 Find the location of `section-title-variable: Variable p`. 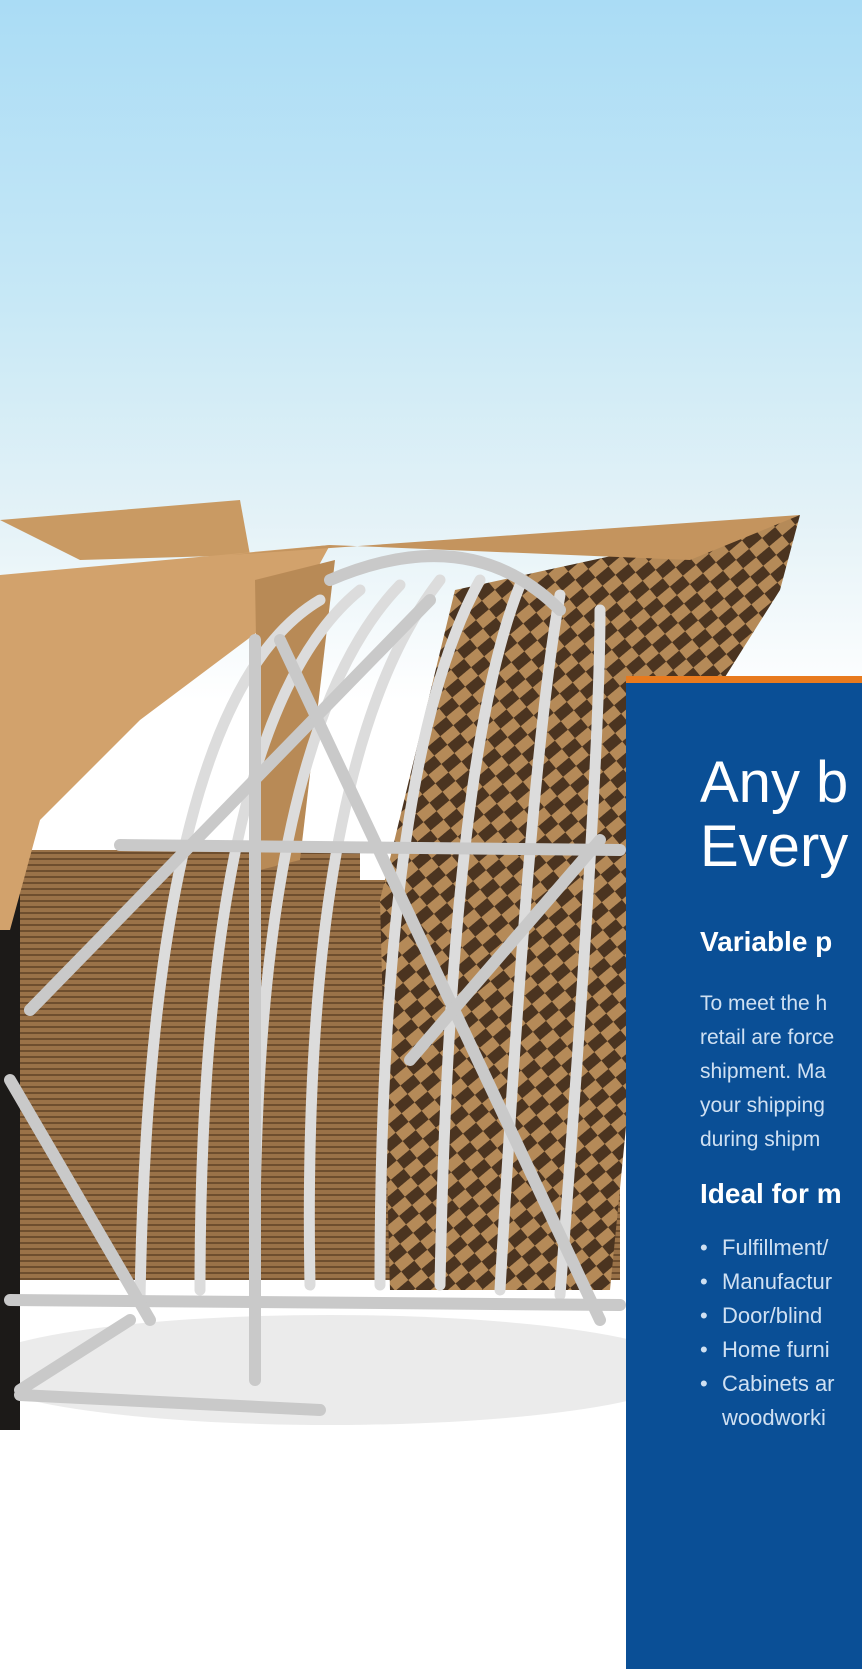

section-title-variable: Variable p is located at coordinates (766, 941).